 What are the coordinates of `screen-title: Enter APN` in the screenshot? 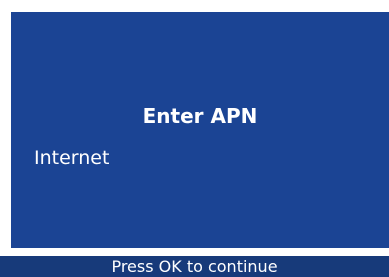 It's located at (200, 116).